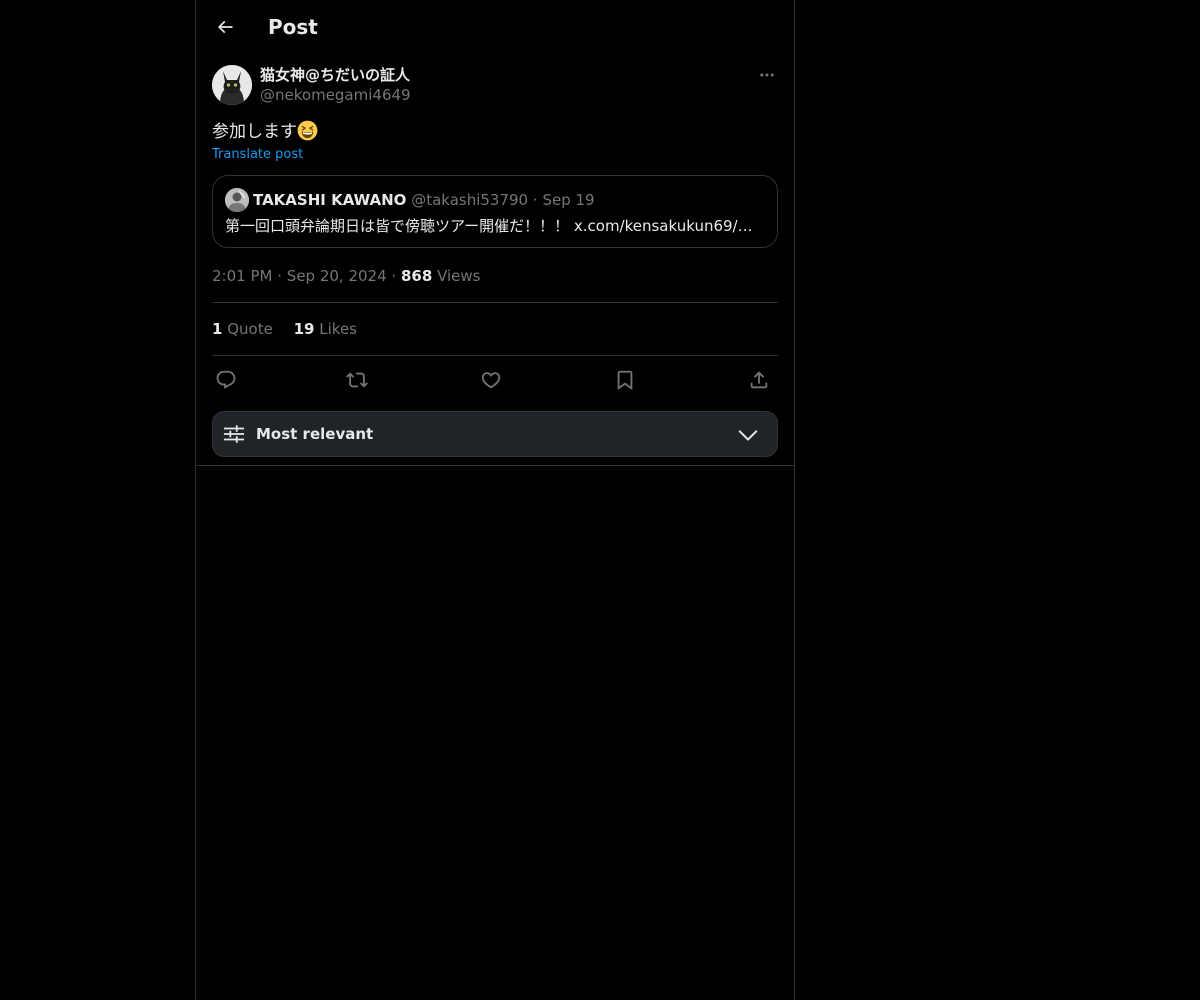 The width and height of the screenshot is (1200, 1000). I want to click on views-count: 868, so click(416, 276).